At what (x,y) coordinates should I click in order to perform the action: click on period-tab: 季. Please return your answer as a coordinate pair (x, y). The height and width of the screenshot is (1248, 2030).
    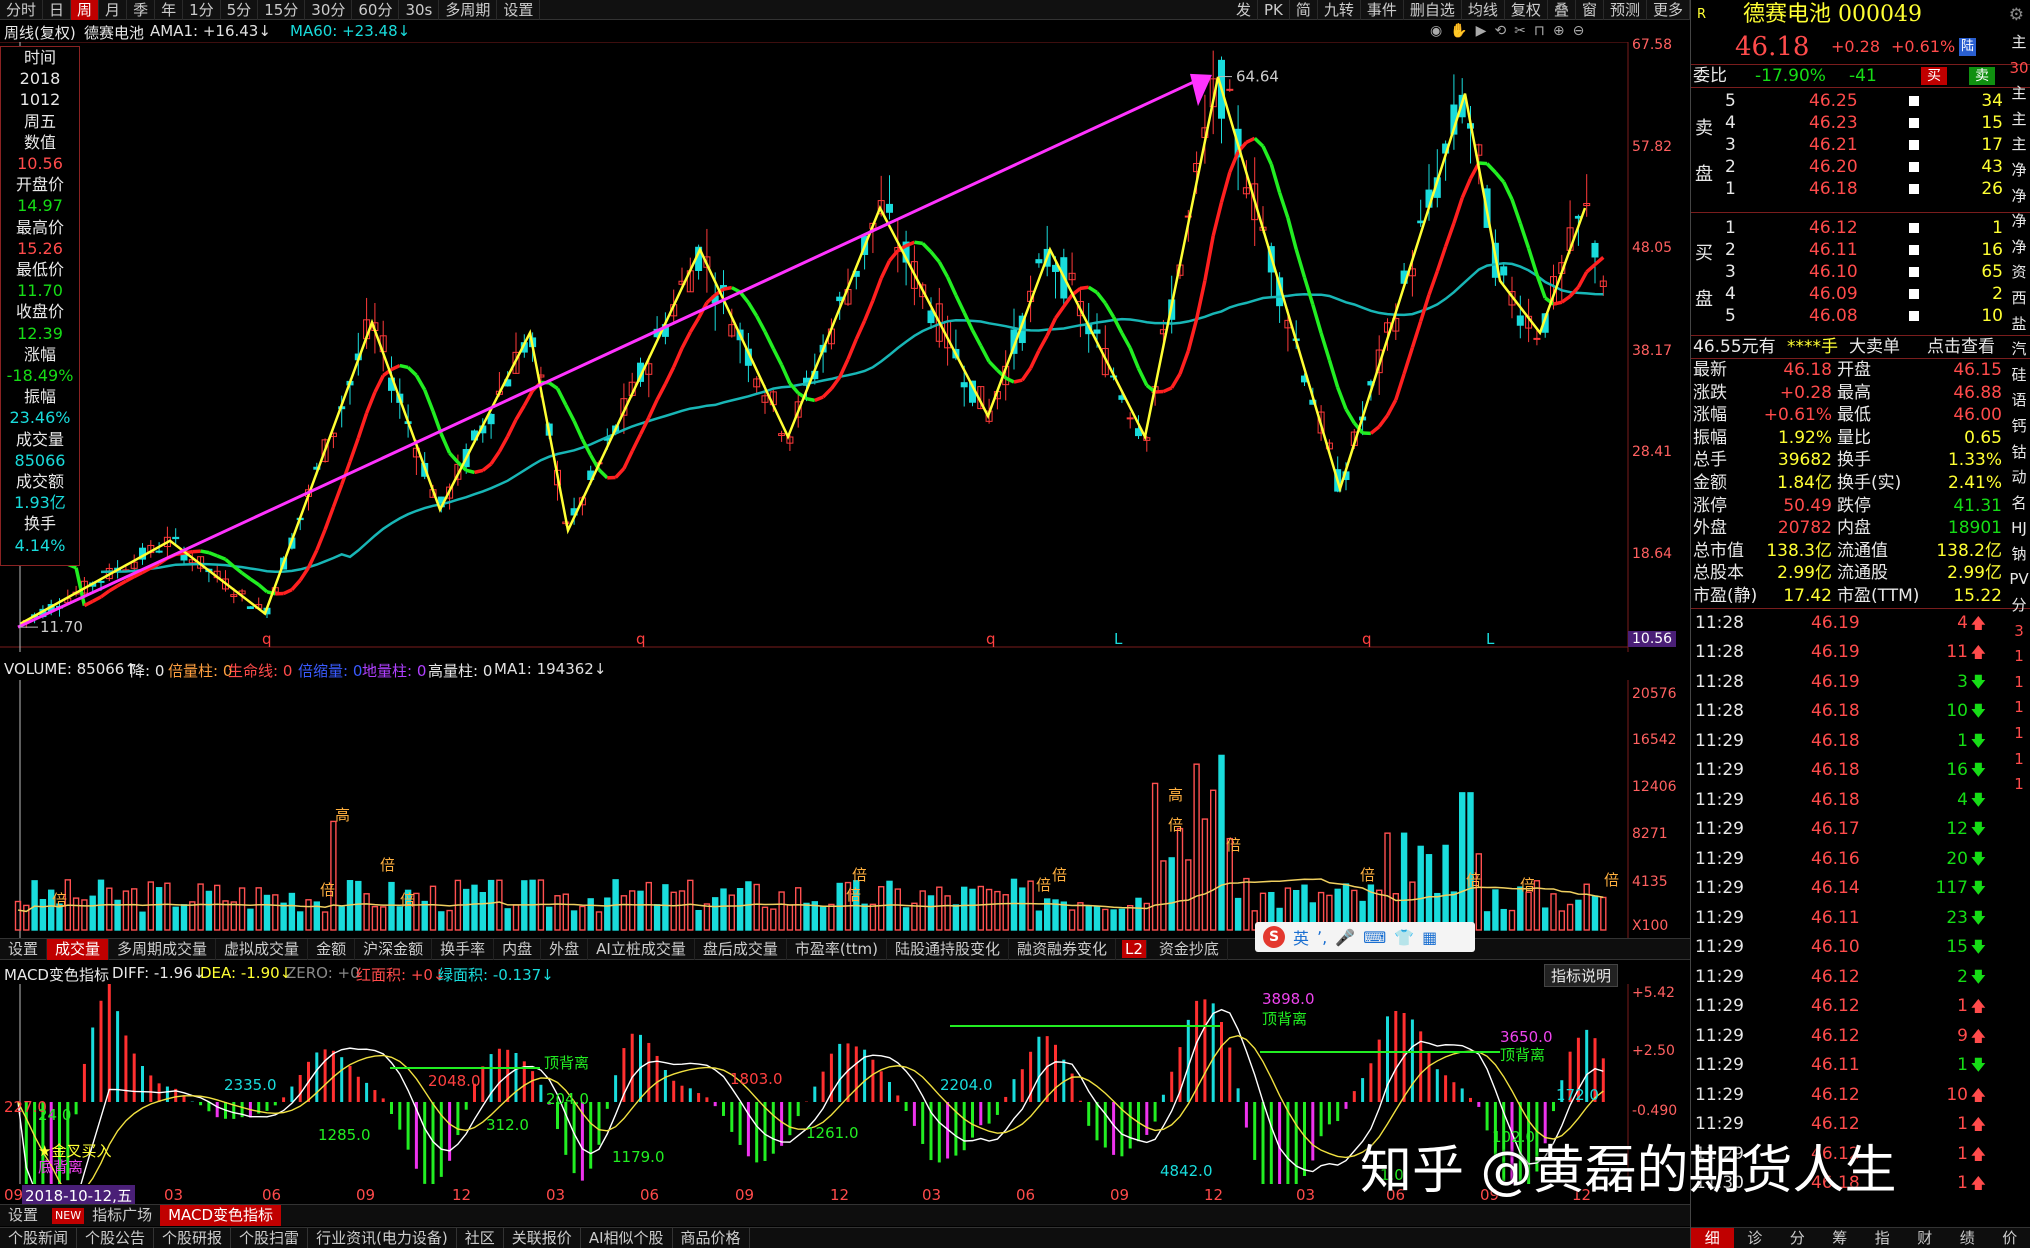
    Looking at the image, I should click on (141, 10).